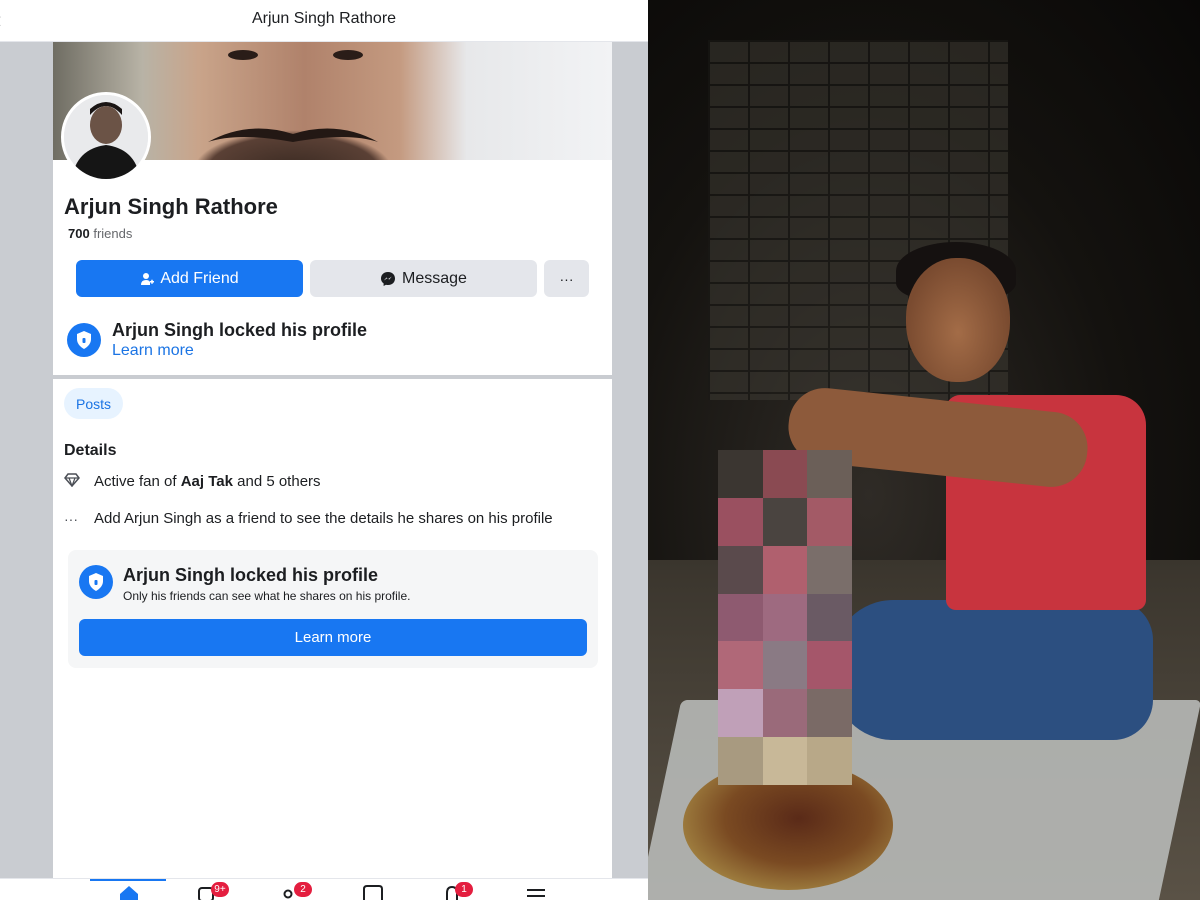 Image resolution: width=1200 pixels, height=900 pixels. I want to click on learn-more-link: Learn more, so click(153, 351).